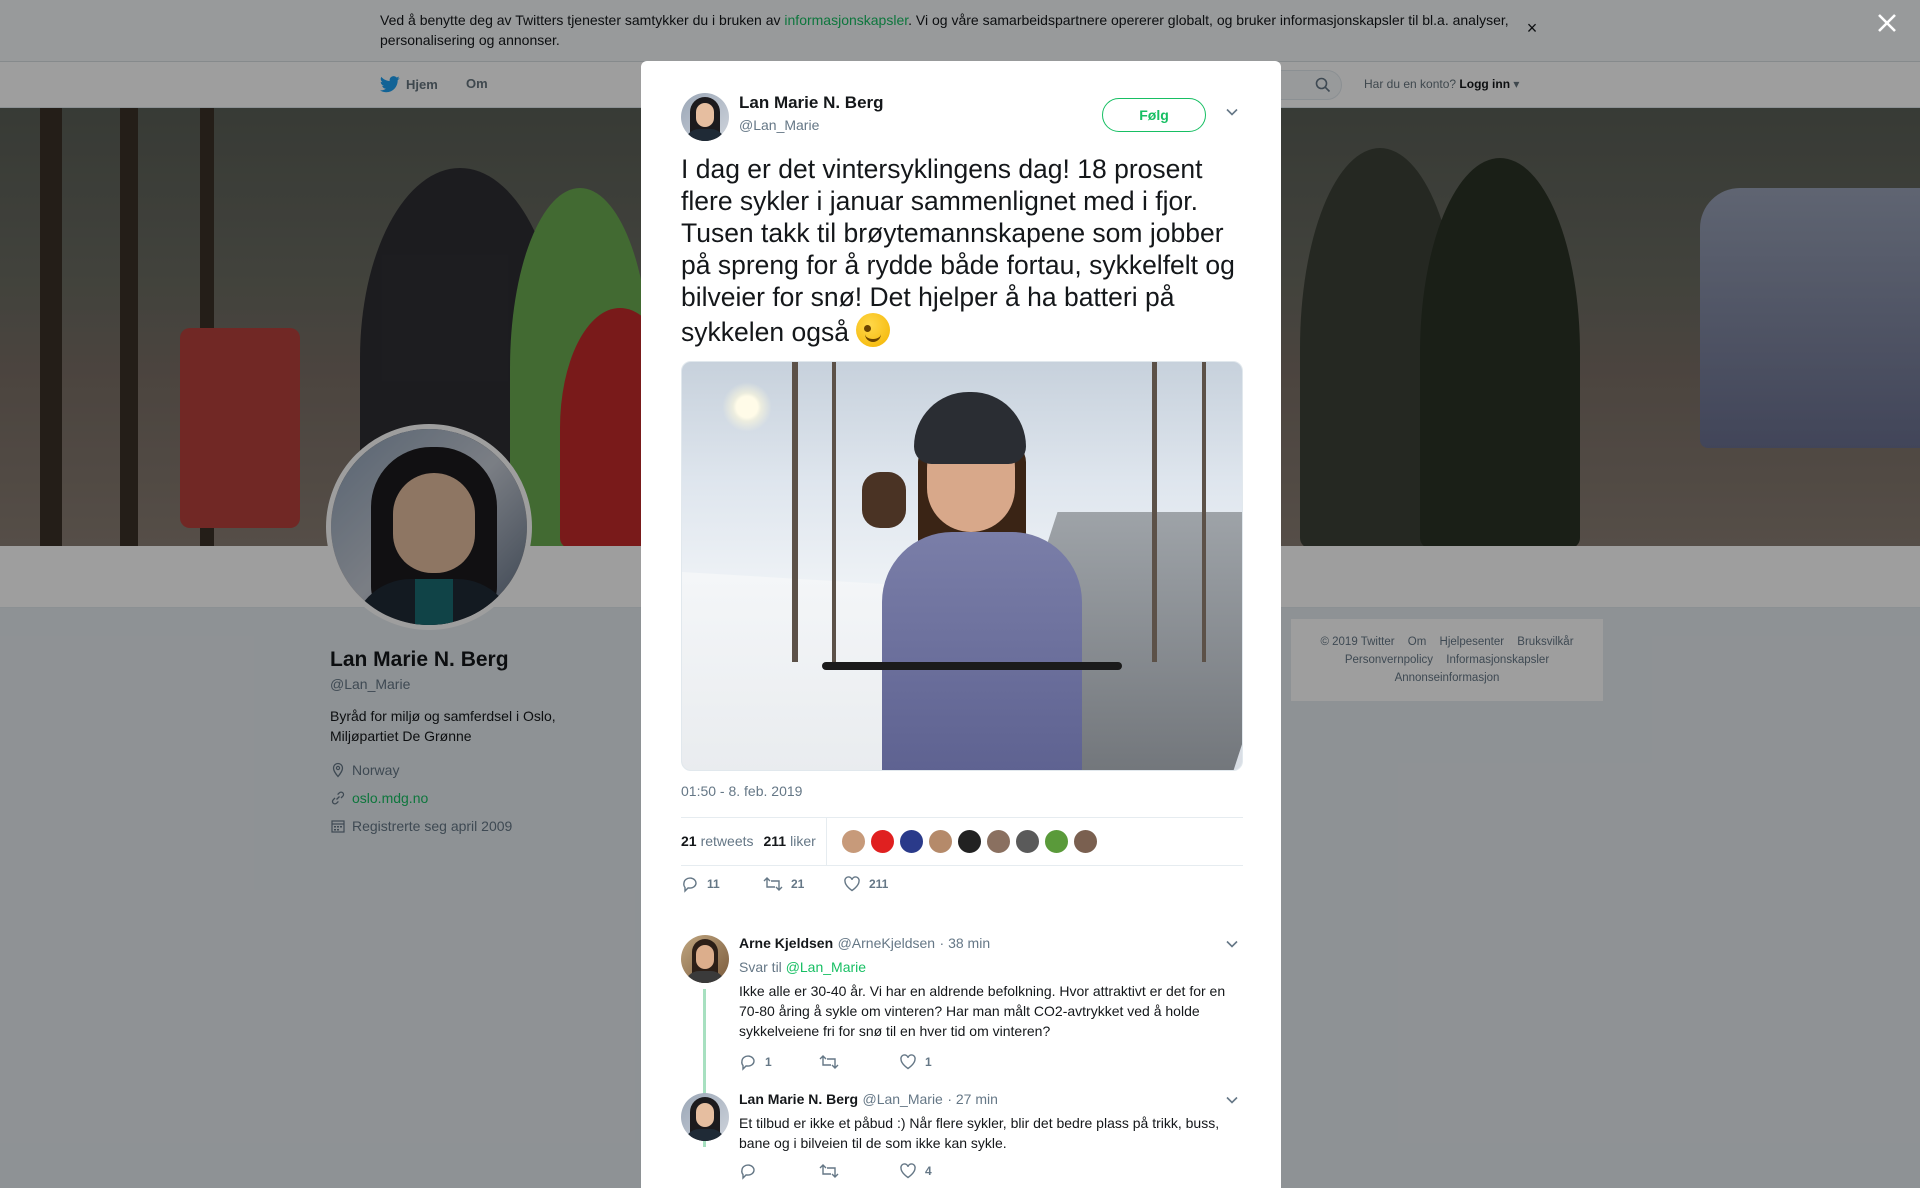 This screenshot has height=1188, width=1920. Describe the element at coordinates (722, 884) in the screenshot. I see `reply-button: 11` at that location.